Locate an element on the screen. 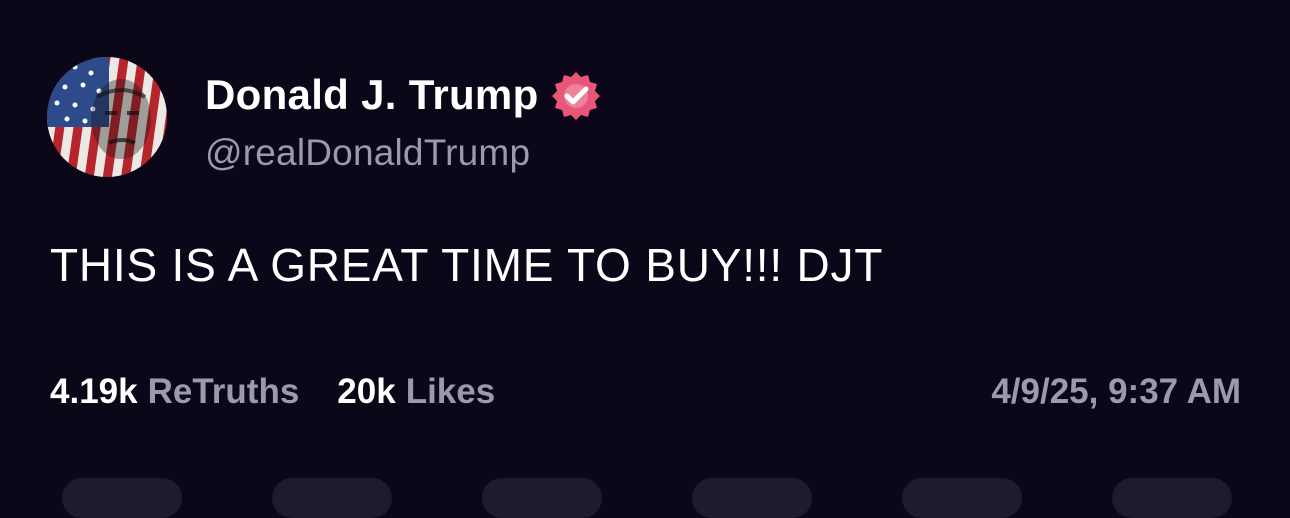 The height and width of the screenshot is (518, 1290). like-button is located at coordinates (752, 498).